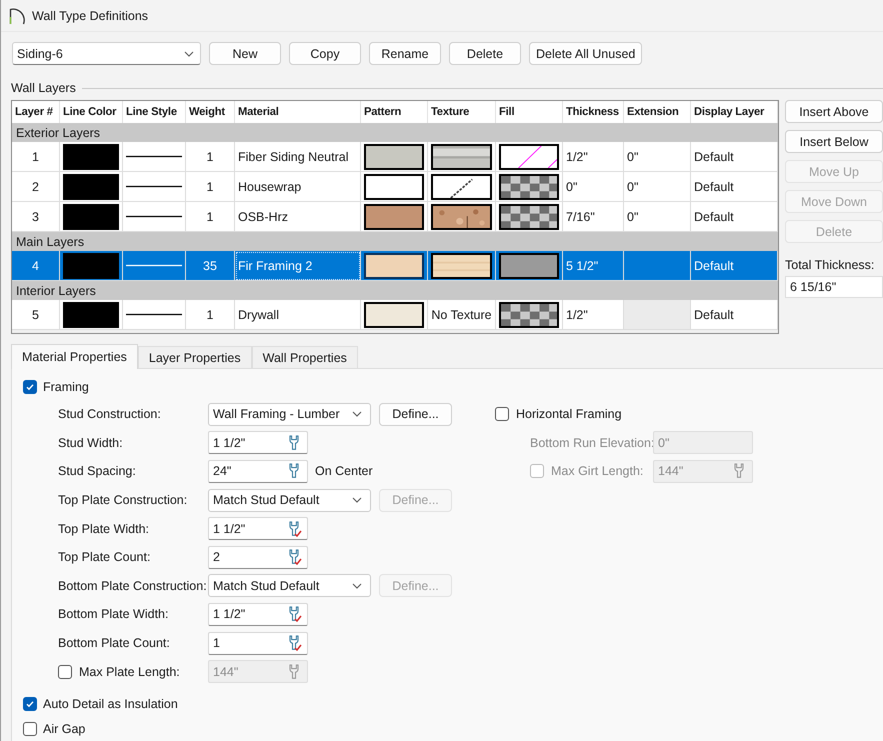 Image resolution: width=883 pixels, height=741 pixels. I want to click on total-thickness-field: 6 15/16", so click(834, 287).